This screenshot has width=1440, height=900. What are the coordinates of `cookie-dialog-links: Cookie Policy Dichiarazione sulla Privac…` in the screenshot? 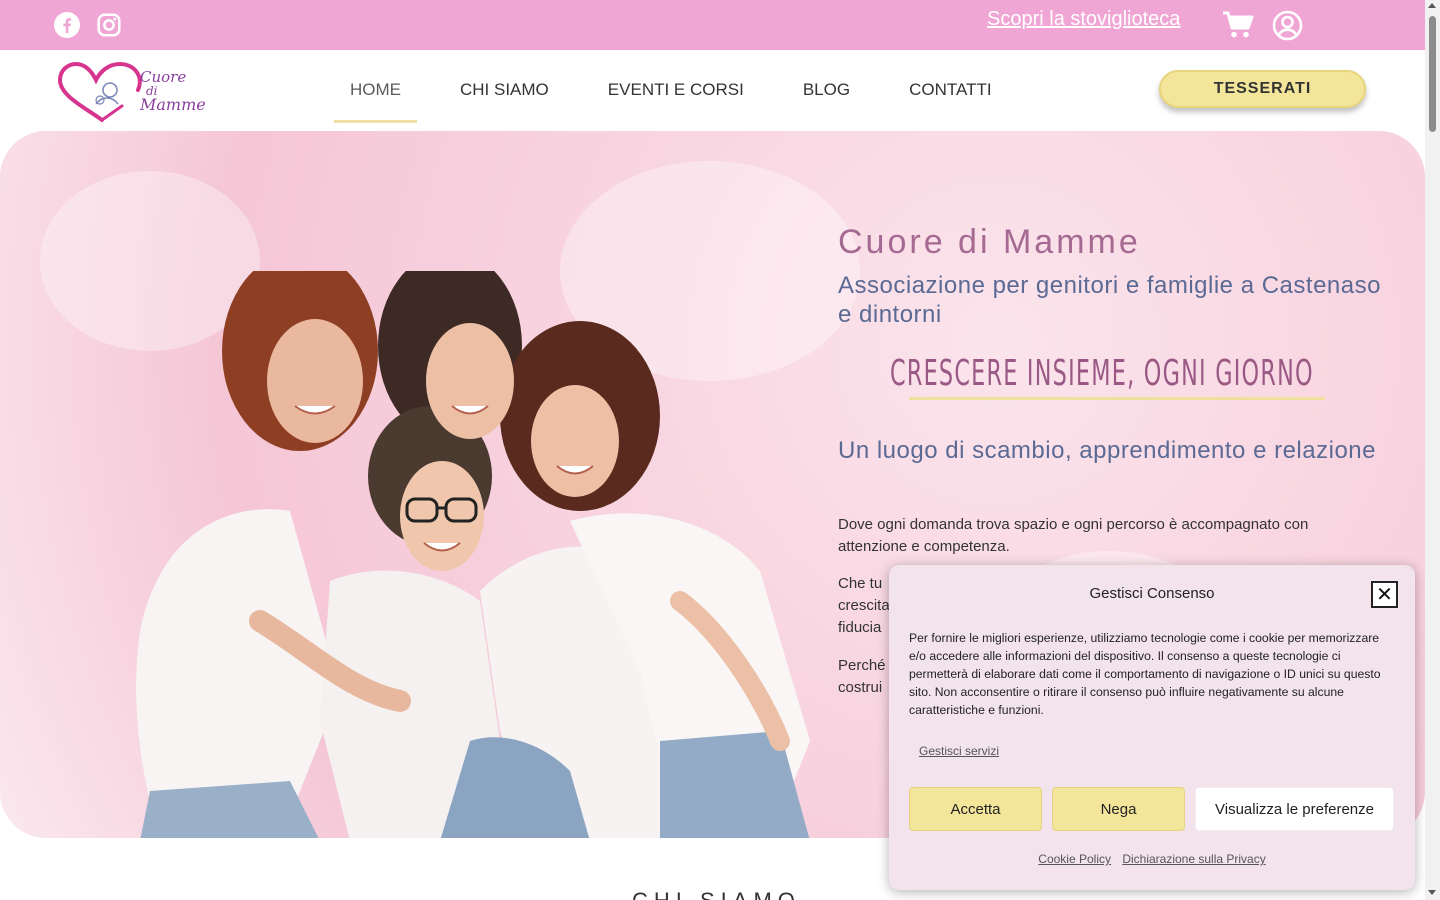 It's located at (1152, 859).